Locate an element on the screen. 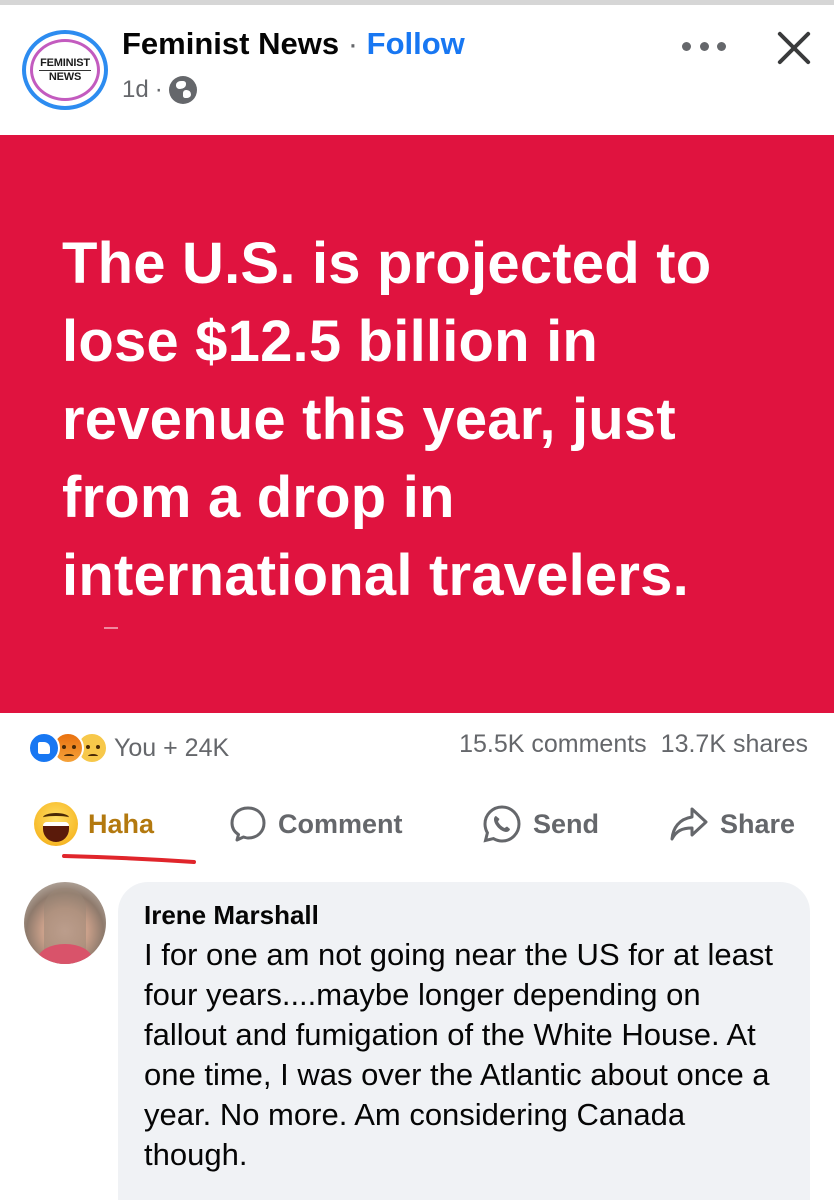 The image size is (834, 1200). top-divider is located at coordinates (417, 2).